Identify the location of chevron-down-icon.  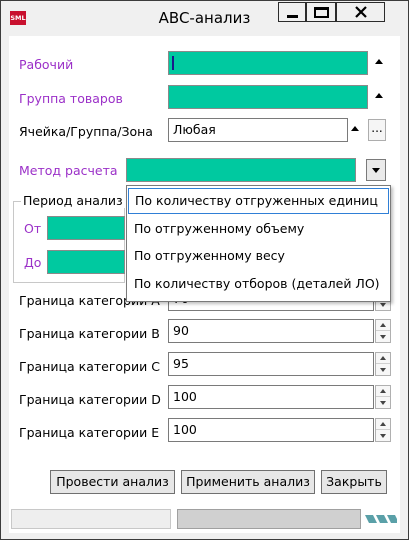
(376, 170).